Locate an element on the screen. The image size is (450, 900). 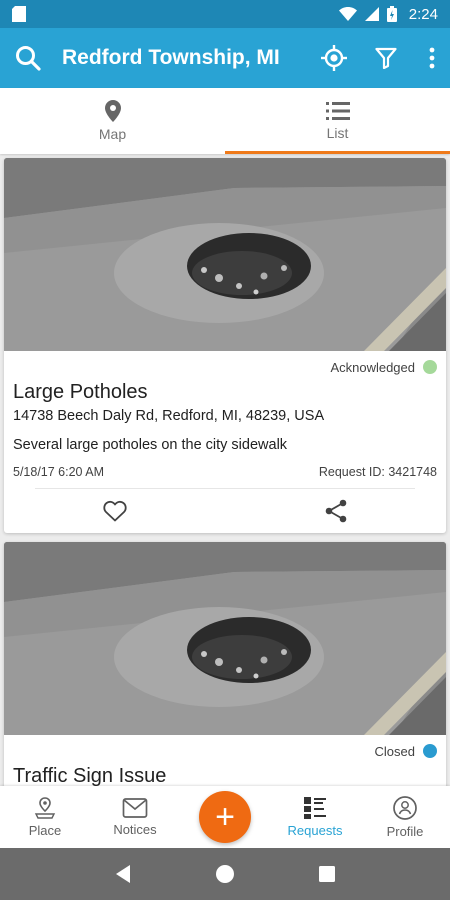
wifi-icon is located at coordinates (347, 14).